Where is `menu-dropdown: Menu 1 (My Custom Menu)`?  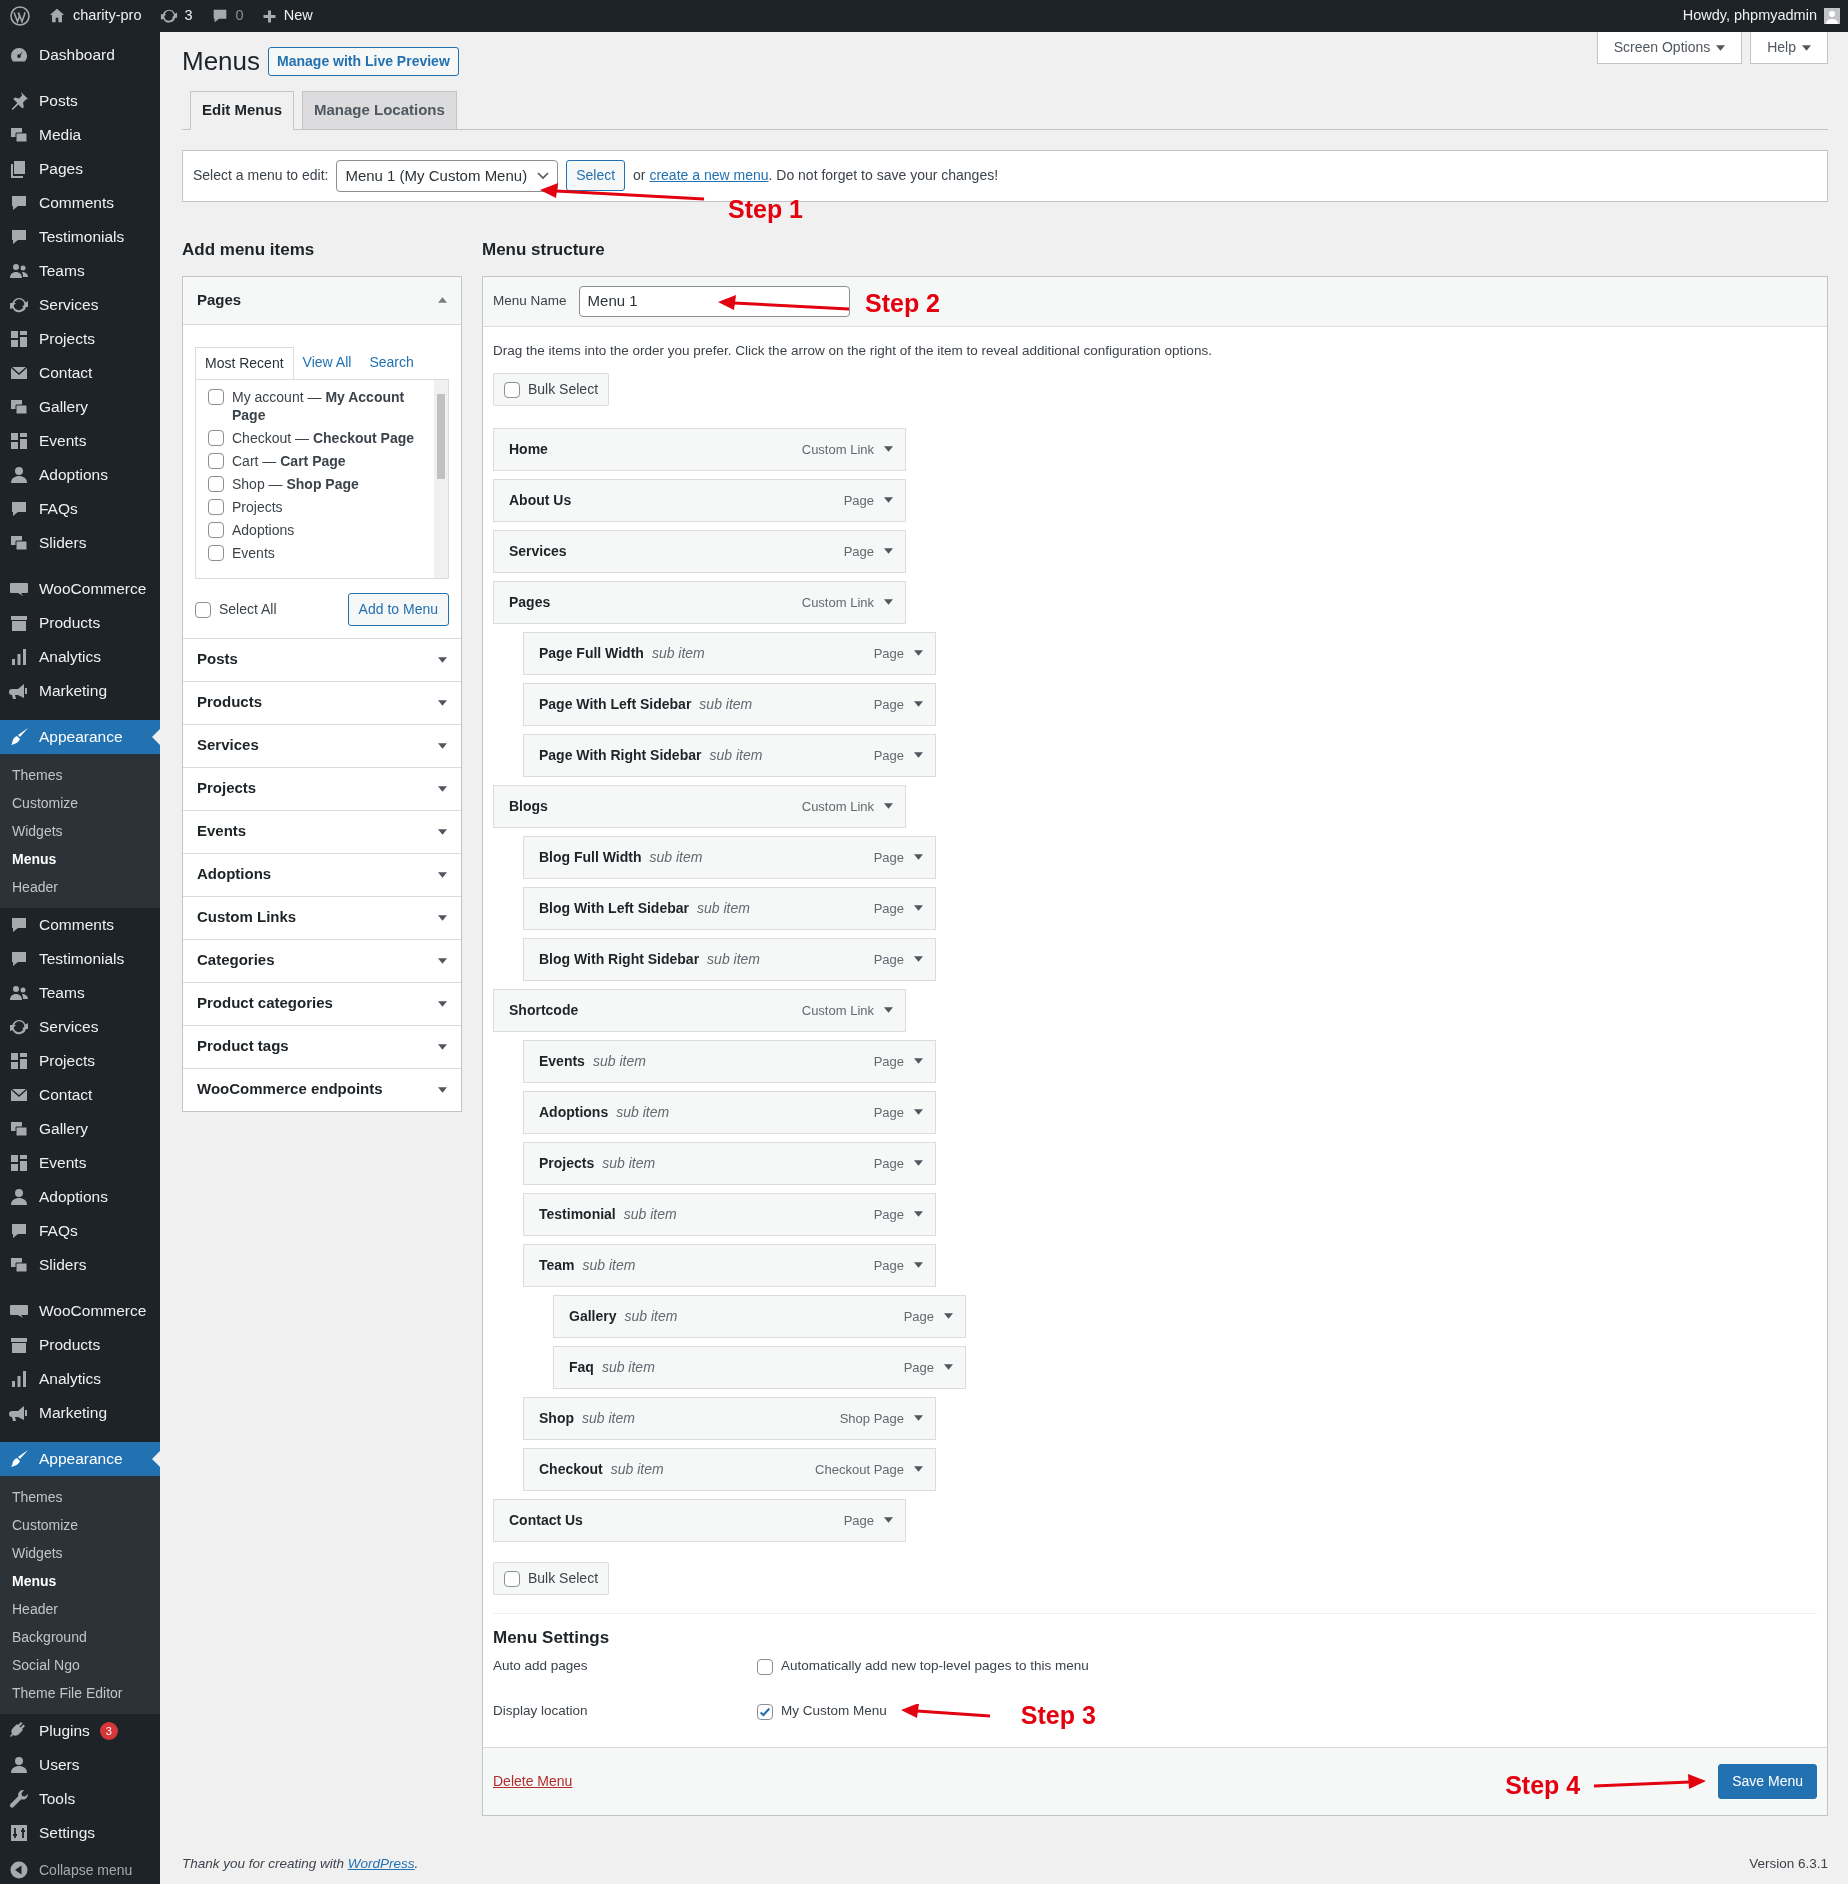 menu-dropdown: Menu 1 (My Custom Menu) is located at coordinates (447, 176).